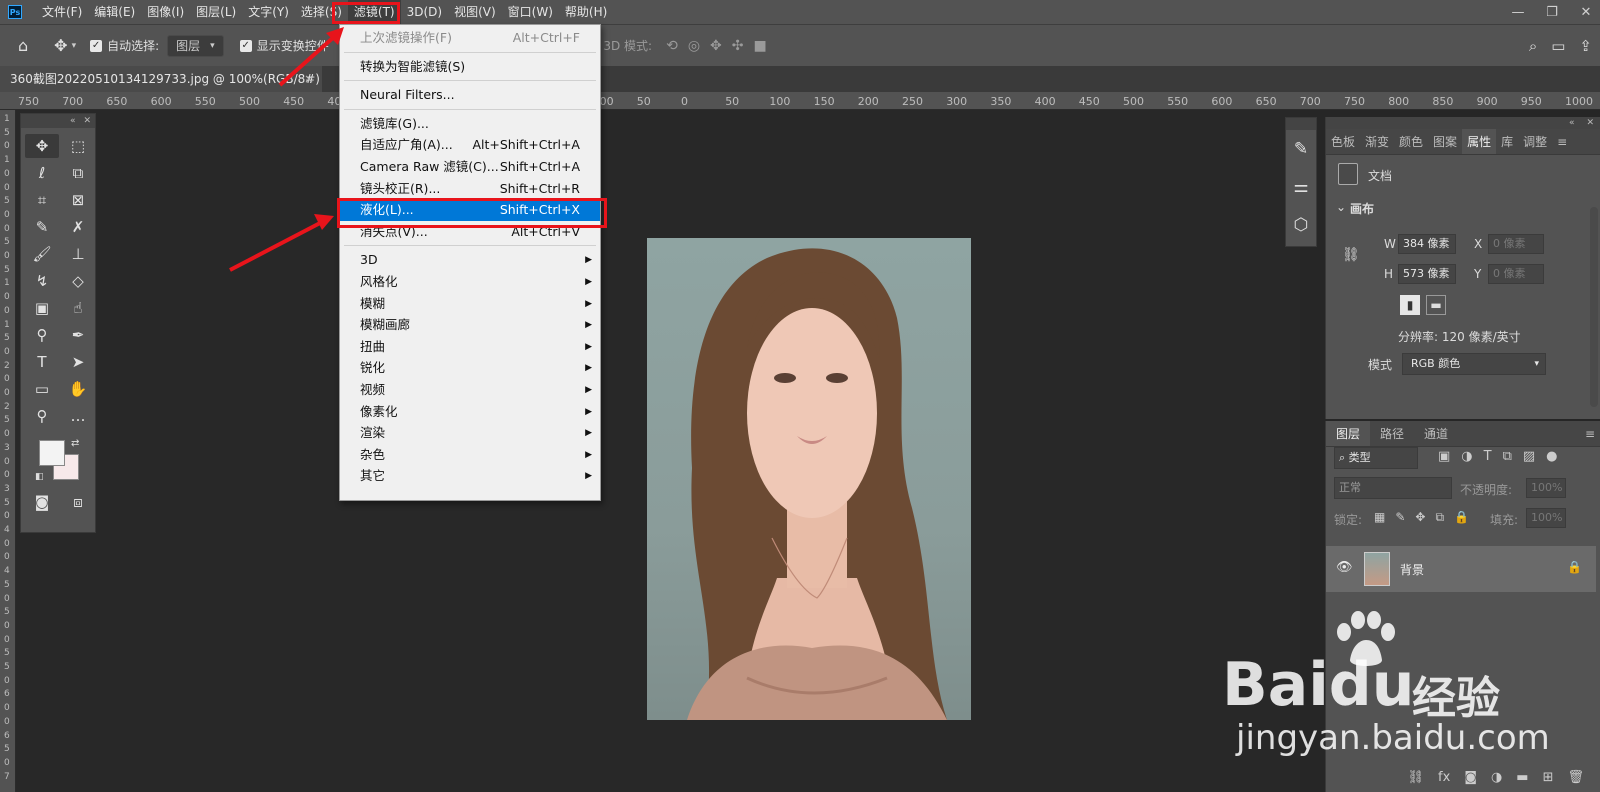  Describe the element at coordinates (216, 12) in the screenshot. I see `menu-layer: 图层(L)` at that location.